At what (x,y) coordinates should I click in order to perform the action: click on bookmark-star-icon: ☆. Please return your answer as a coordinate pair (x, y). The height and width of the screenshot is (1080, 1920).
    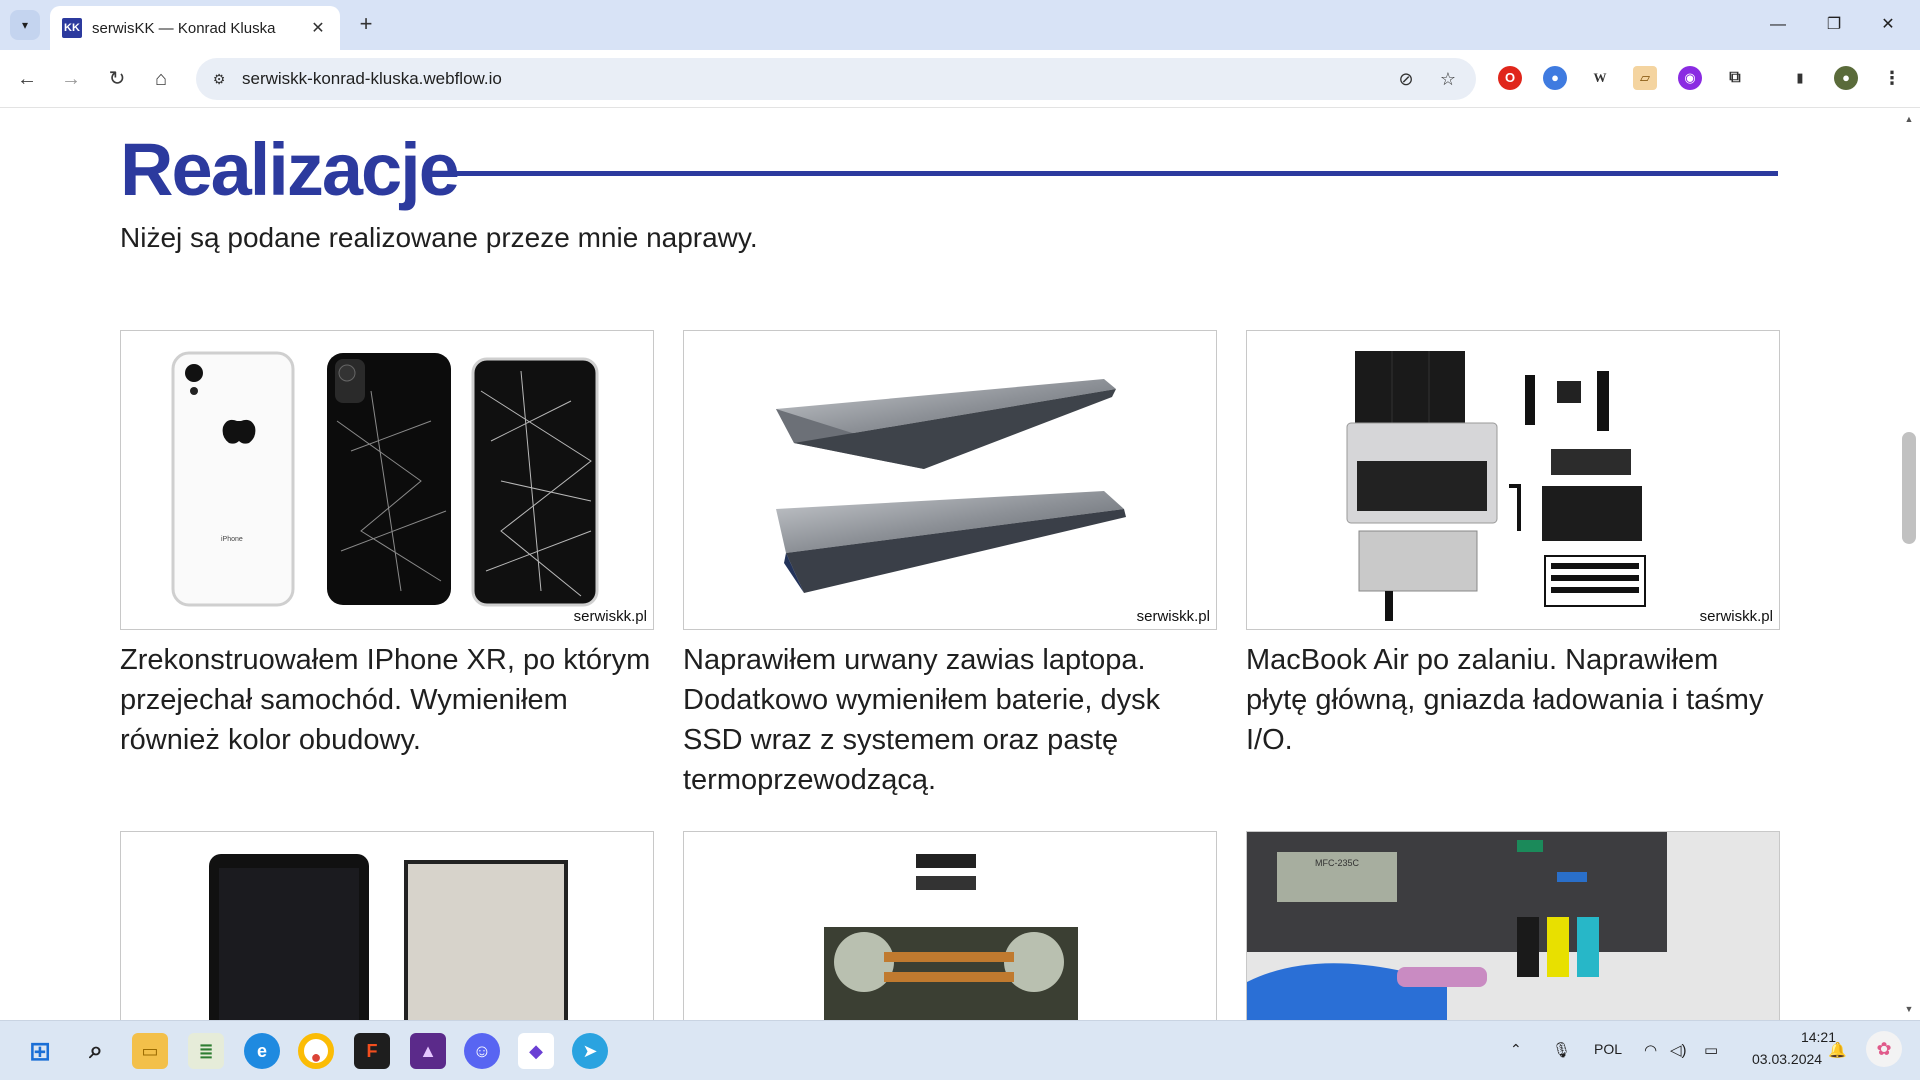
    Looking at the image, I should click on (1448, 79).